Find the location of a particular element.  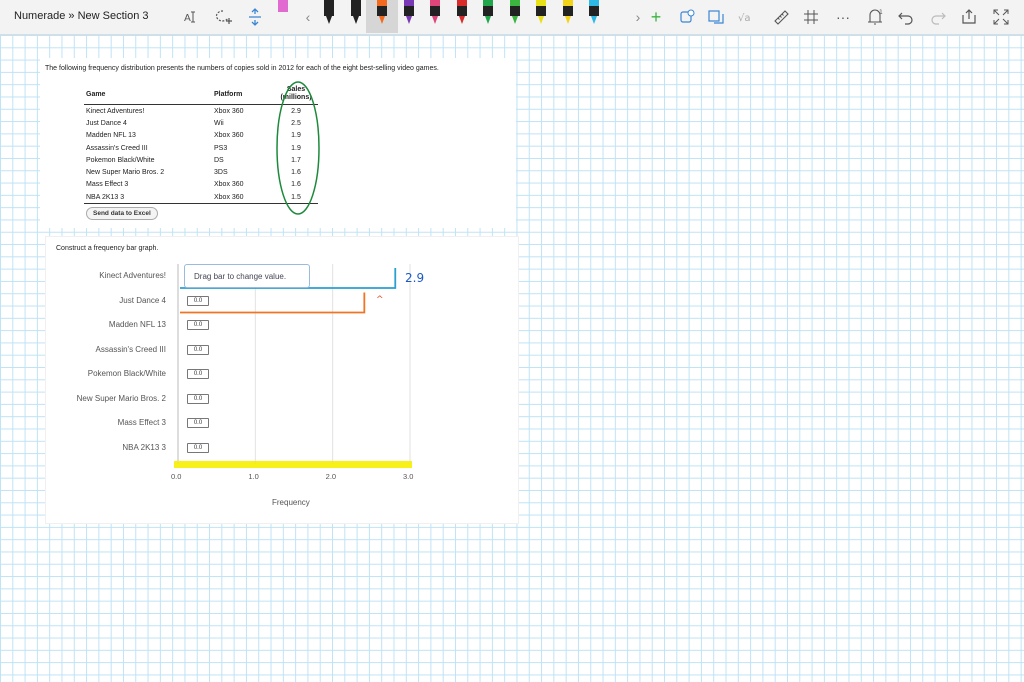

category-label: New Super Mario Bros. 2 is located at coordinates (121, 398).